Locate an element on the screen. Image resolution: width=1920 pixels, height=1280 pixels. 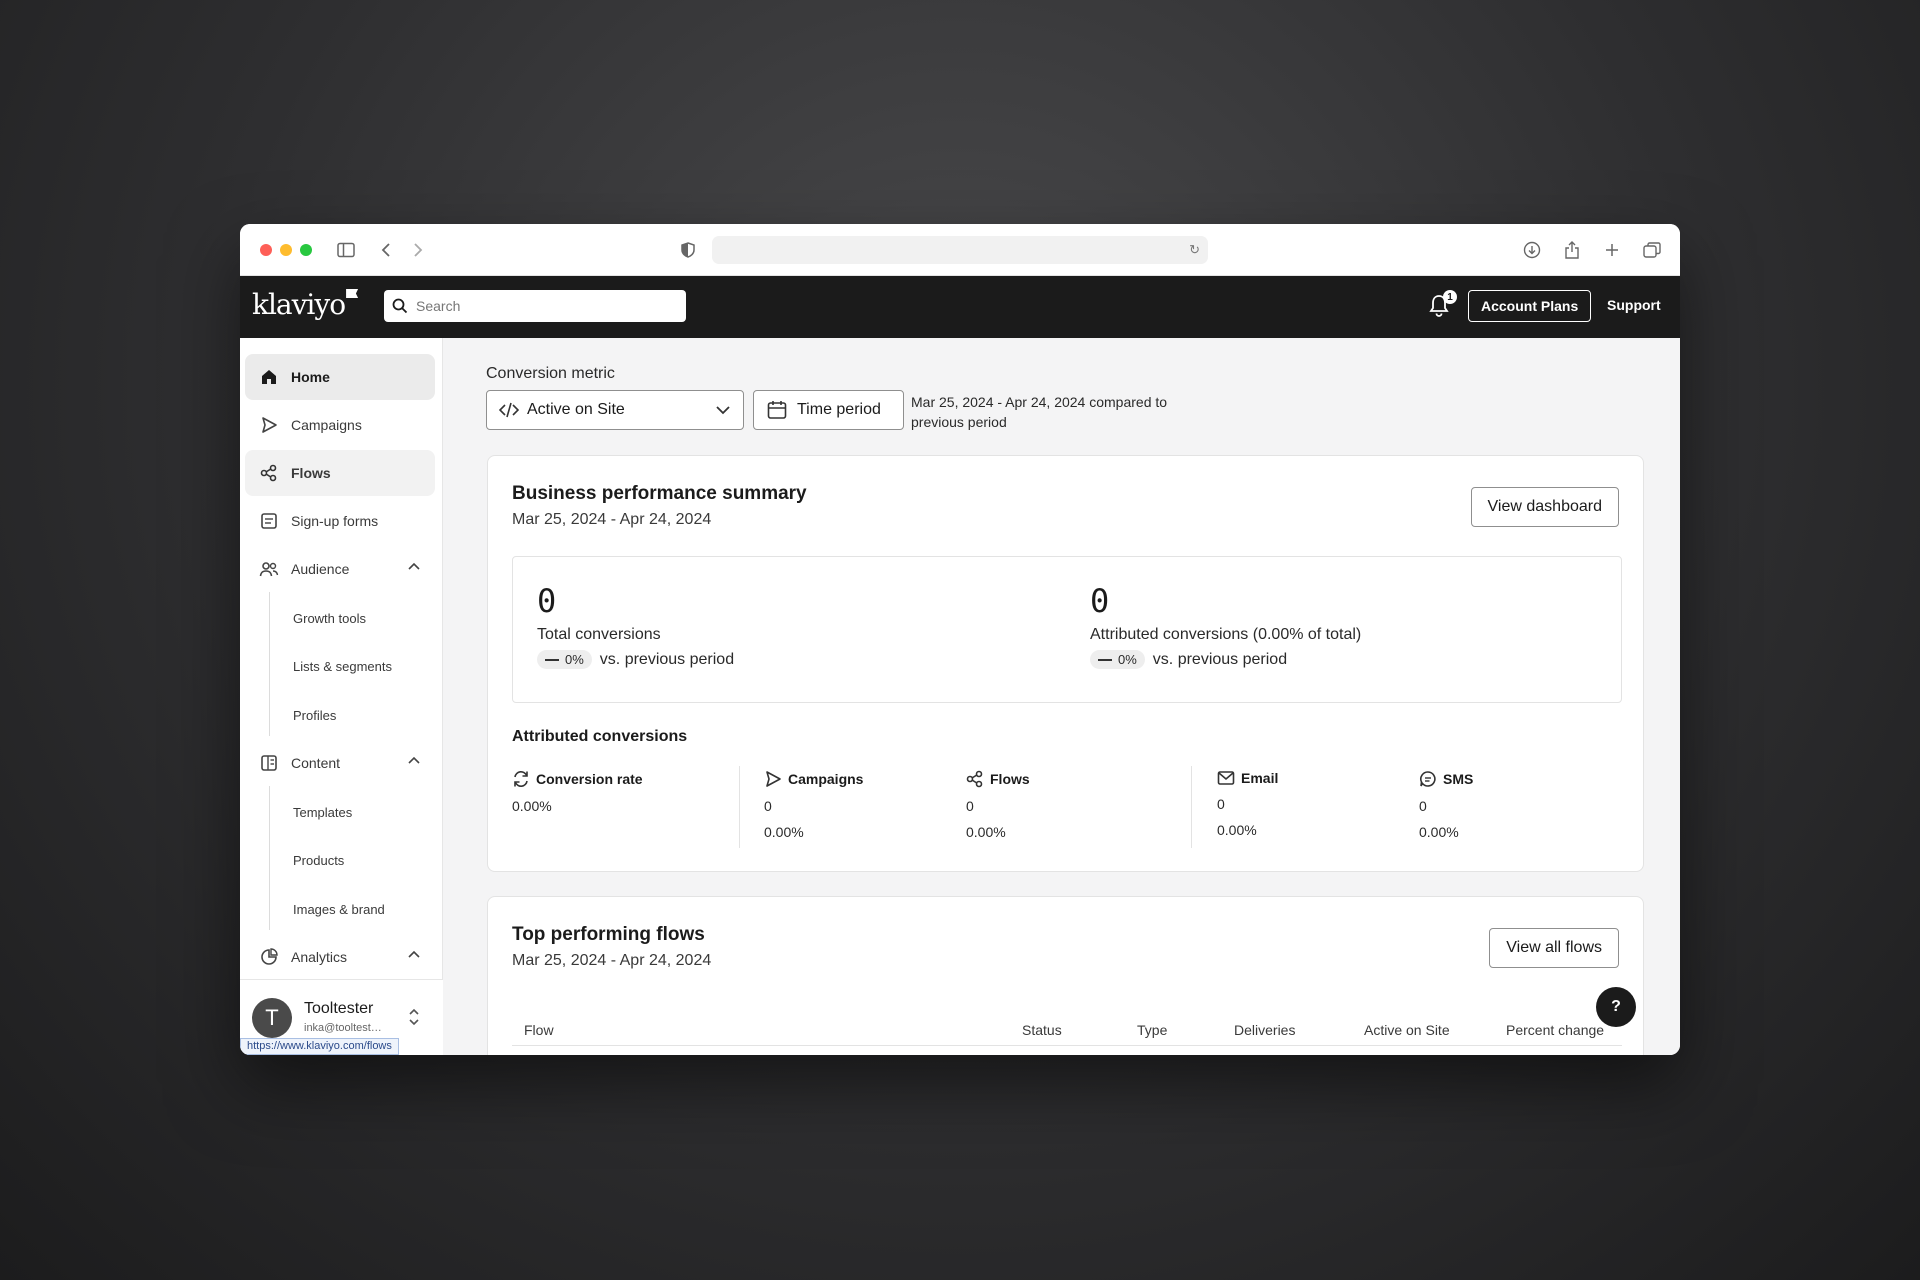
kpi-label: Total conversions is located at coordinates (599, 634).